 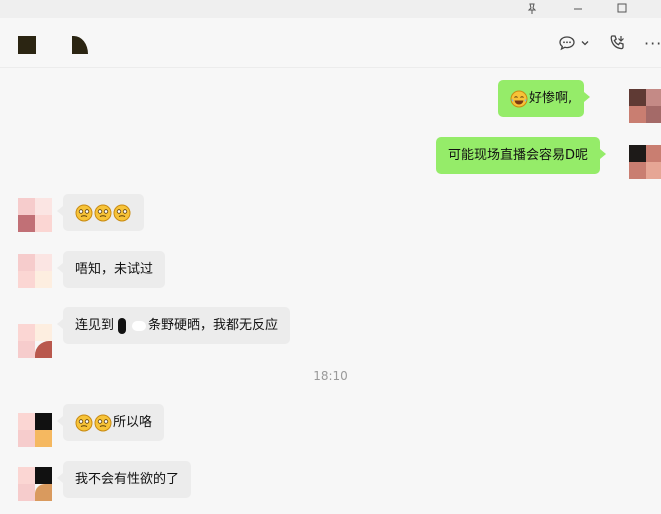 I want to click on maximize-icon, so click(x=622, y=9).